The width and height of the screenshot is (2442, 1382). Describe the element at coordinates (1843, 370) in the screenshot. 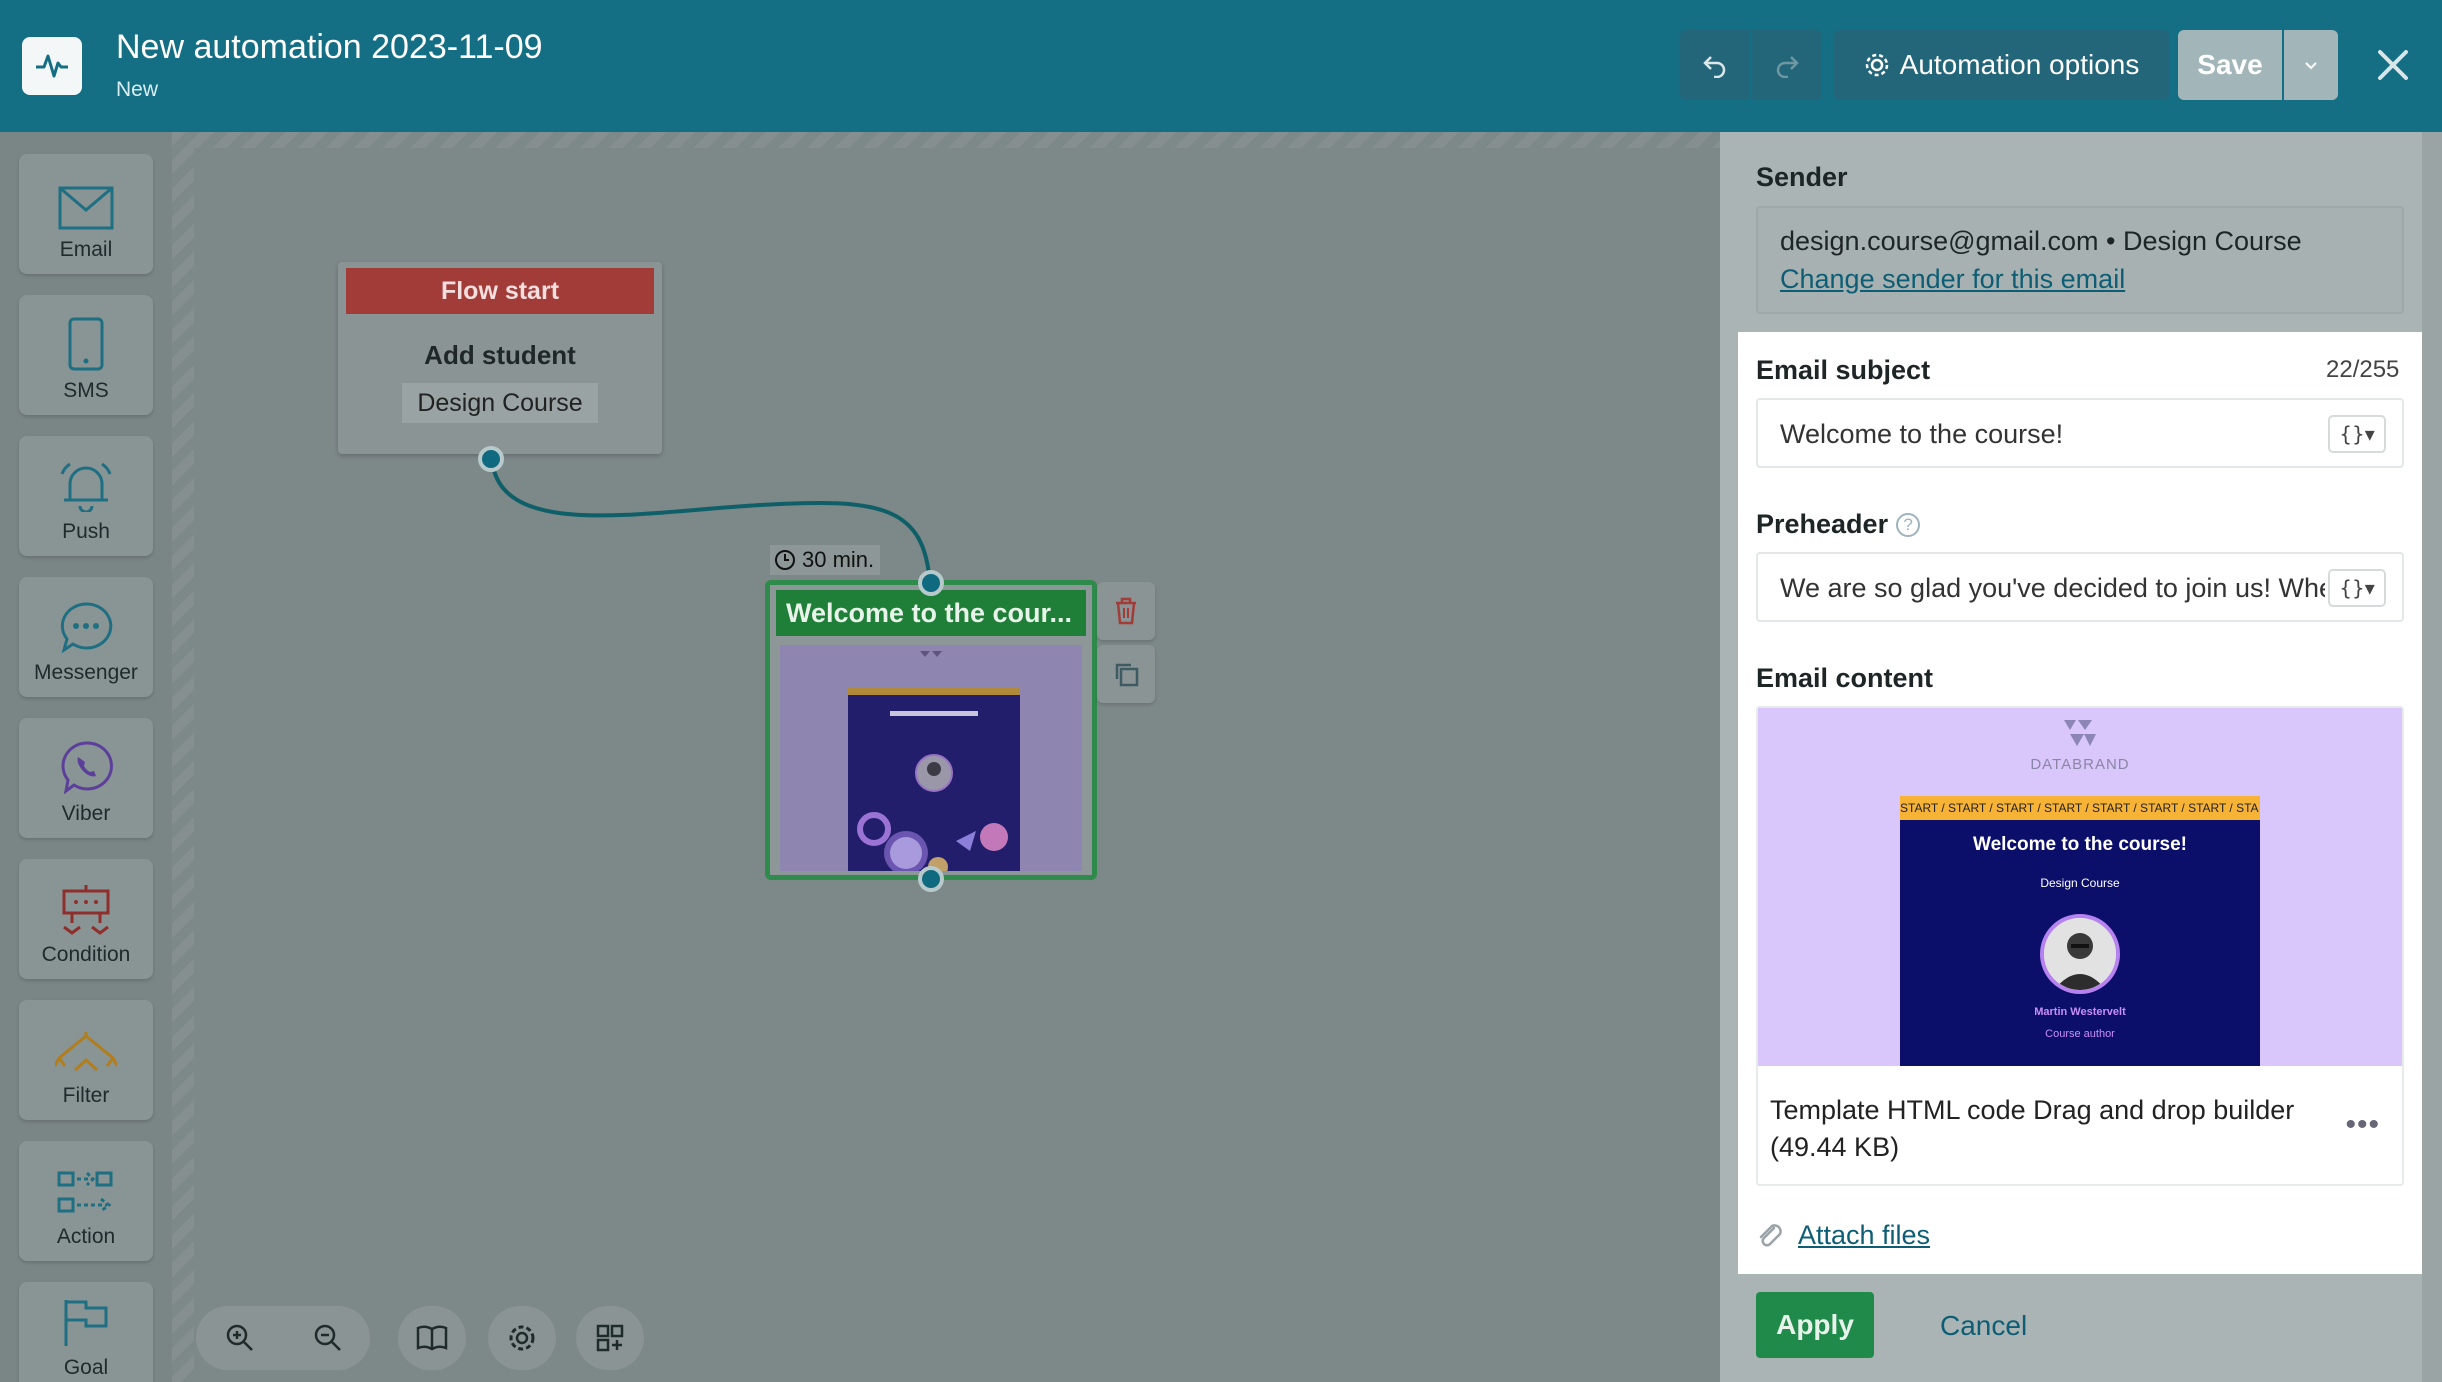

I see `email-subject-label: Email subject` at that location.